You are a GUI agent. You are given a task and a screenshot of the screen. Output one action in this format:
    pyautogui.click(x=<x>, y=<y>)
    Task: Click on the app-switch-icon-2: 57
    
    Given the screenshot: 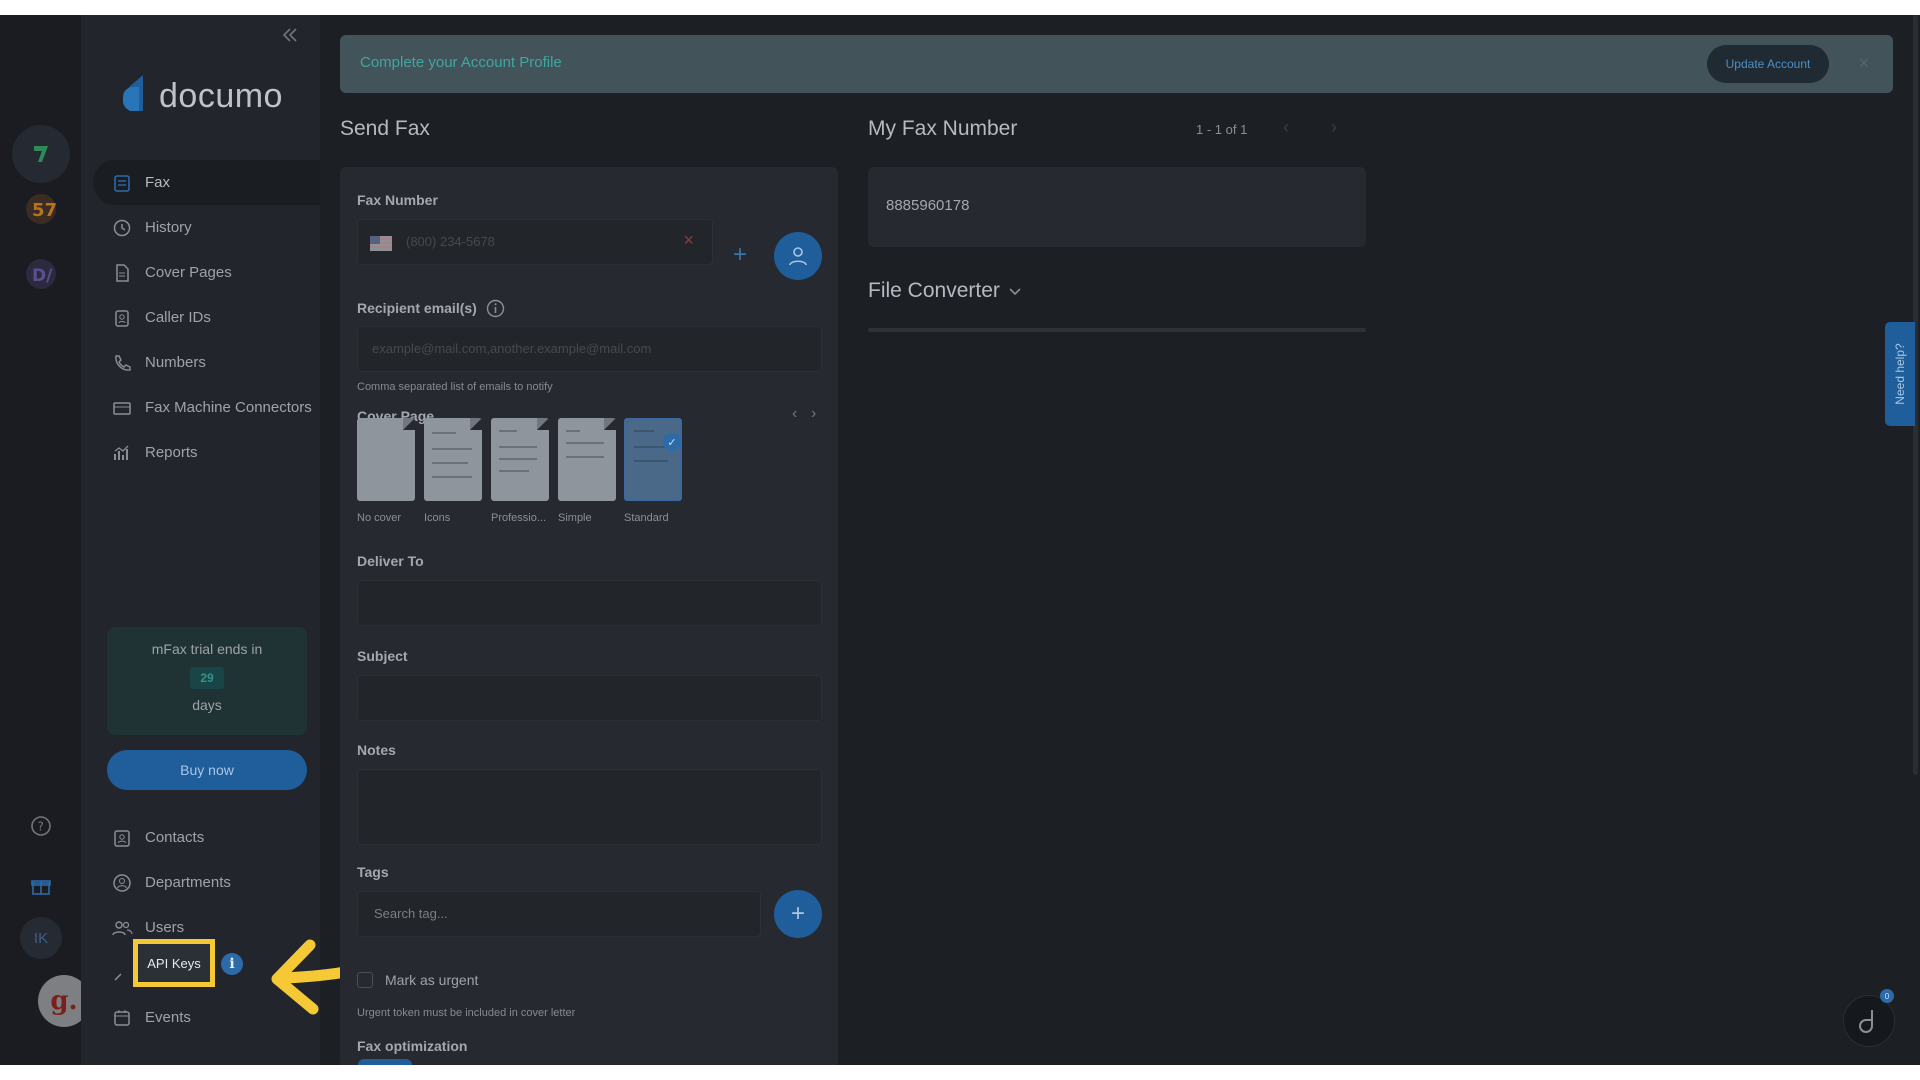 What is the action you would take?
    pyautogui.click(x=41, y=209)
    